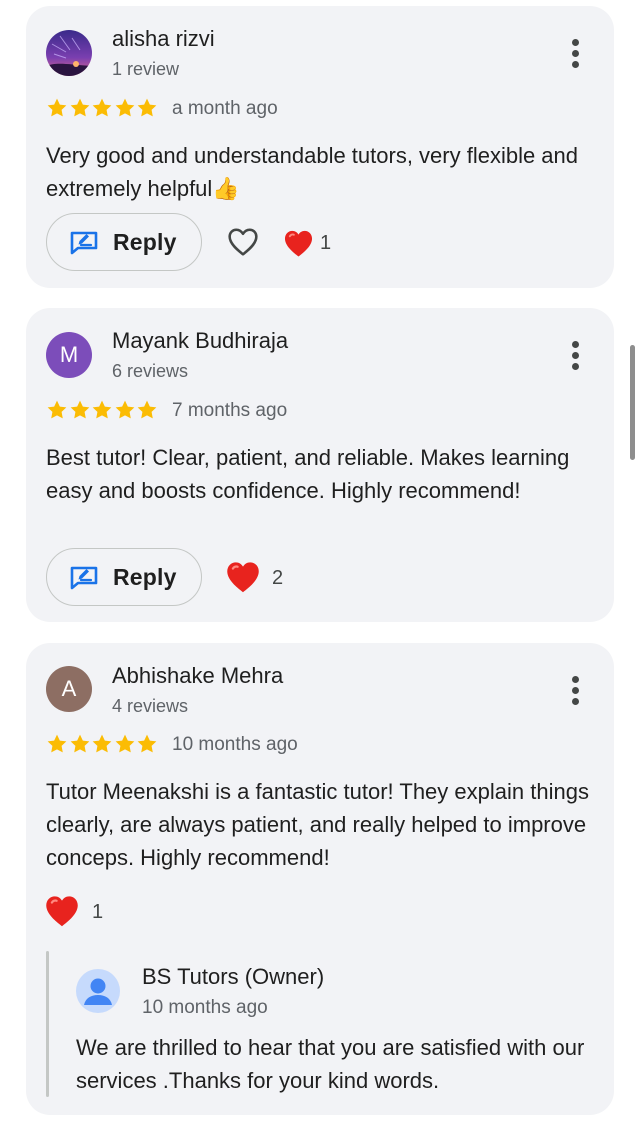  I want to click on avatar-letter: A, so click(69, 688).